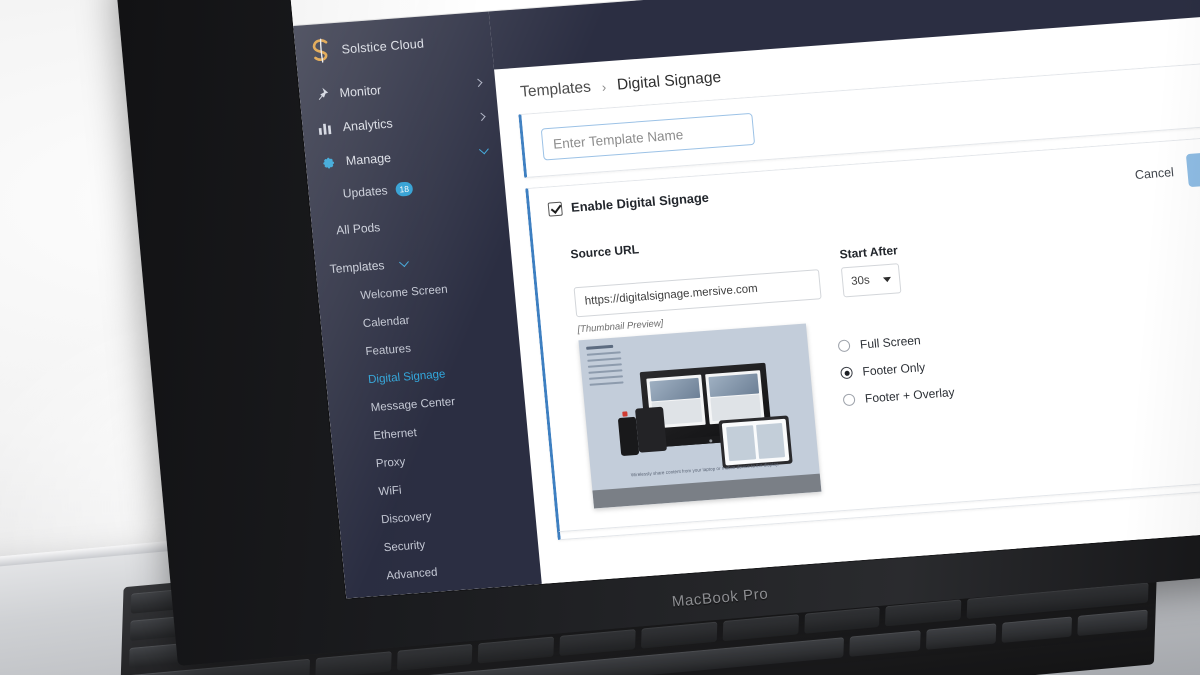 The image size is (1200, 675). I want to click on sidebar-item-features-label: Features, so click(388, 350).